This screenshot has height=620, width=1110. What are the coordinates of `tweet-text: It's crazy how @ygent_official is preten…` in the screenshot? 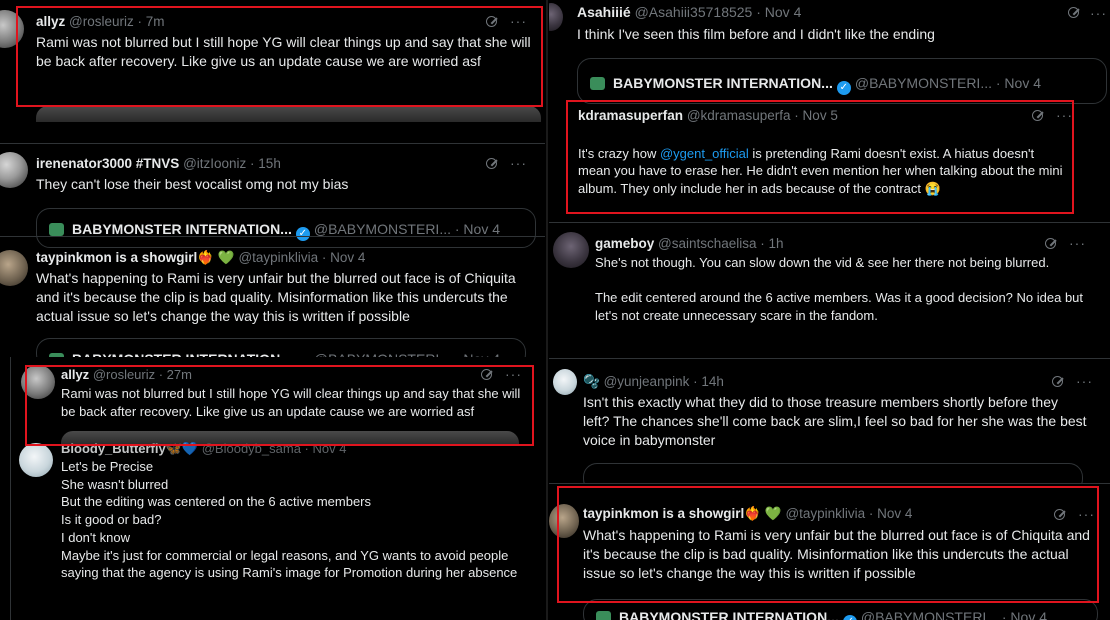 It's located at (820, 171).